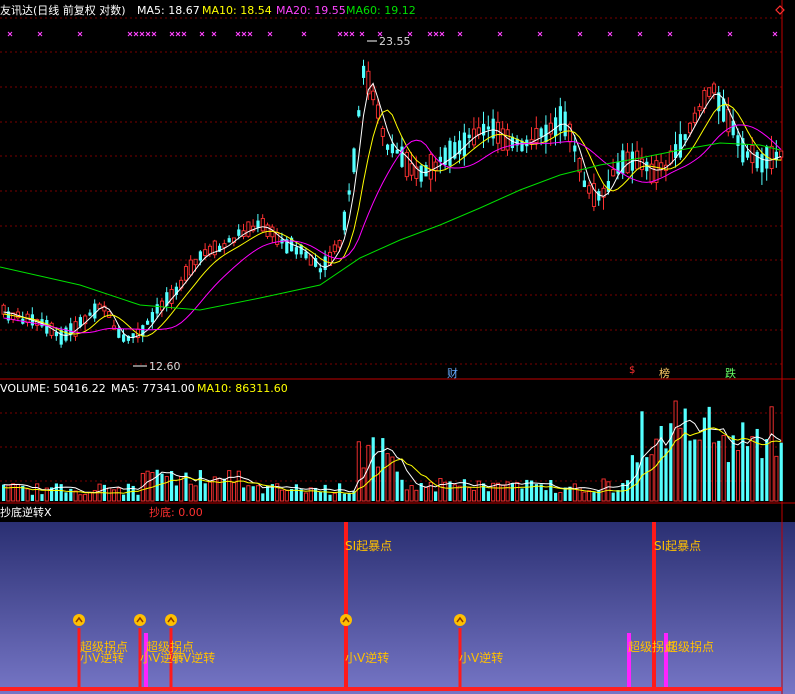 This screenshot has height=694, width=795. Describe the element at coordinates (79, 620) in the screenshot. I see `up-arrow-icon` at that location.